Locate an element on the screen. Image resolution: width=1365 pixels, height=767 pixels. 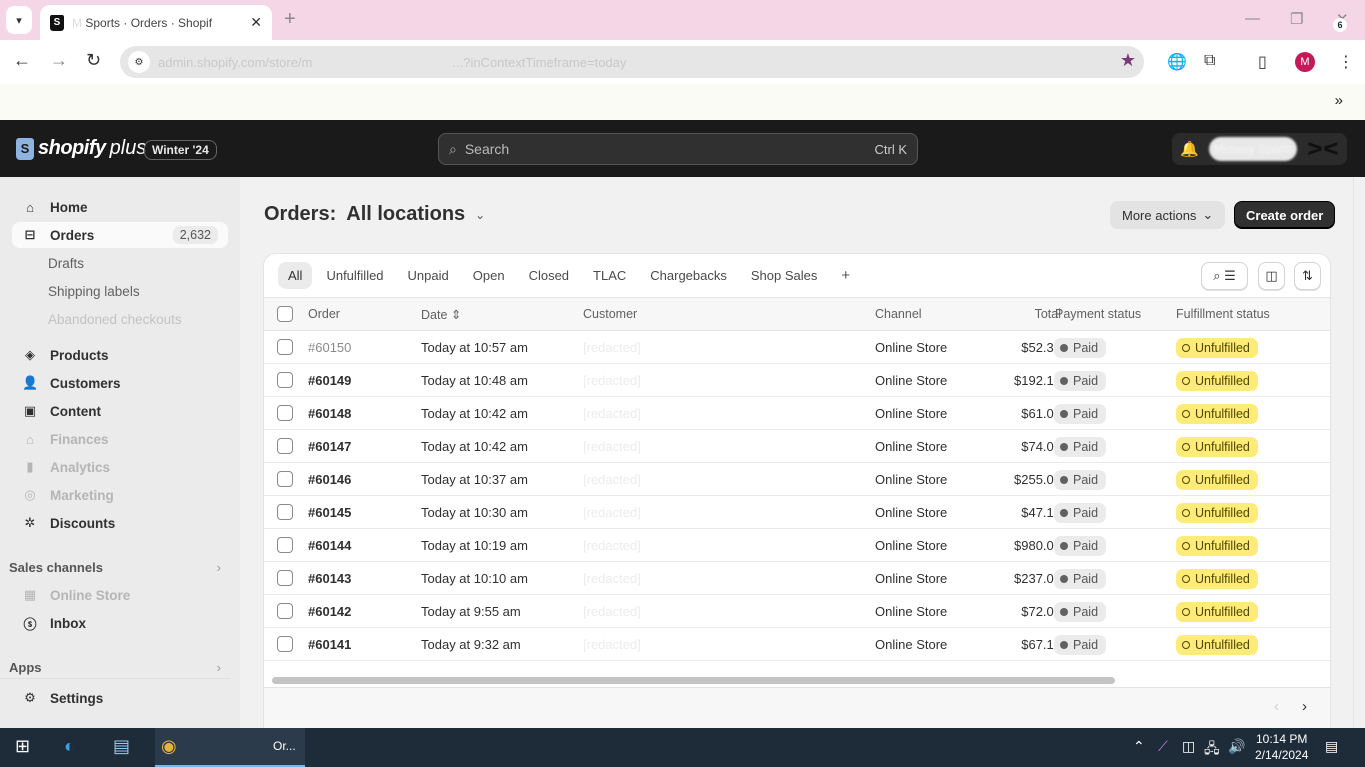
column-header-customer: Customer is located at coordinates (610, 314).